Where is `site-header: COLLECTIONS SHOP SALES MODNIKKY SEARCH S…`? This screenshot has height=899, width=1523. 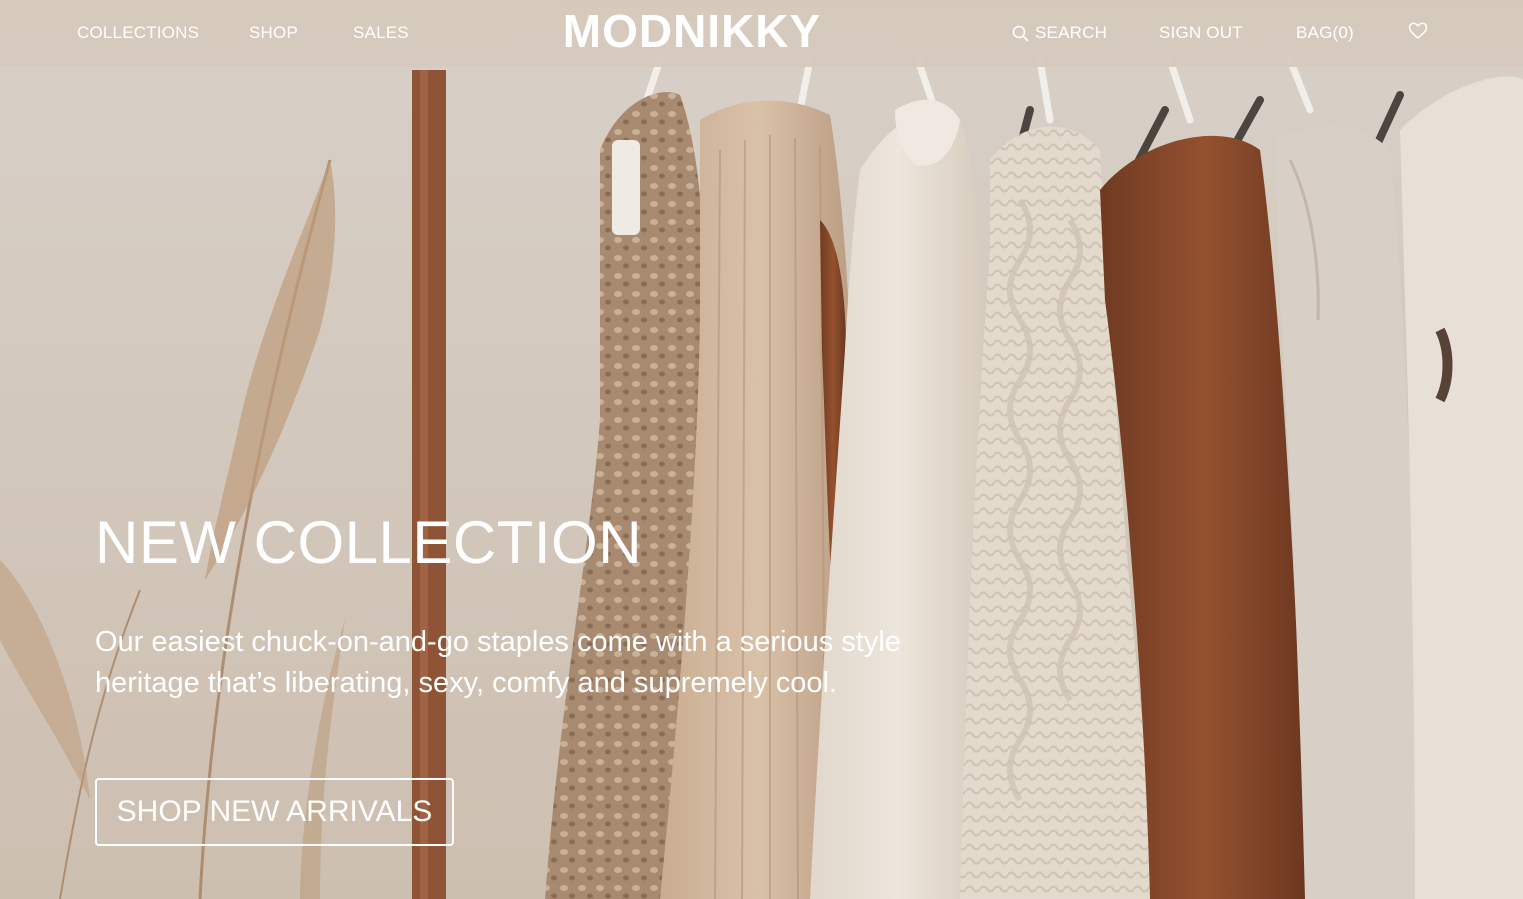 site-header: COLLECTIONS SHOP SALES MODNIKKY SEARCH S… is located at coordinates (761, 33).